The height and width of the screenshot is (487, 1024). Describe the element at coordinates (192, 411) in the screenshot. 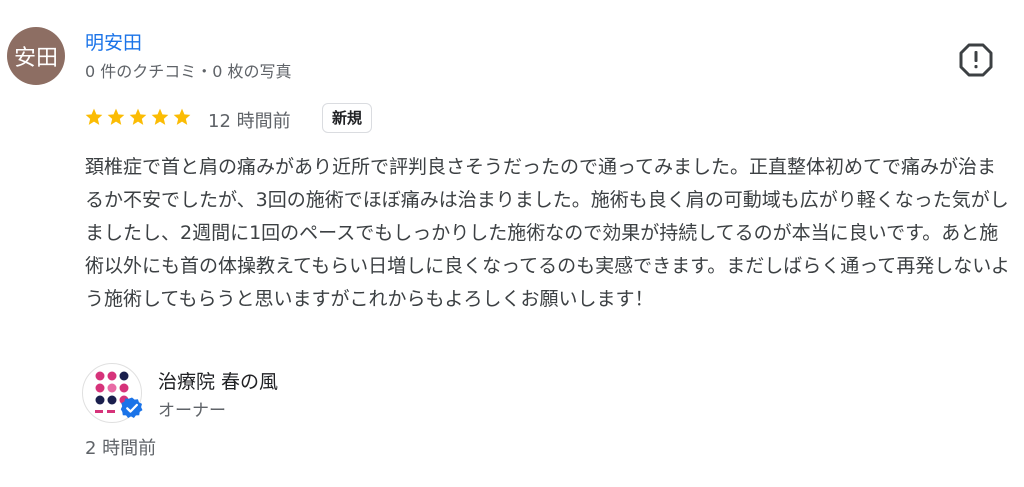

I see `owner-role: オーナー` at that location.